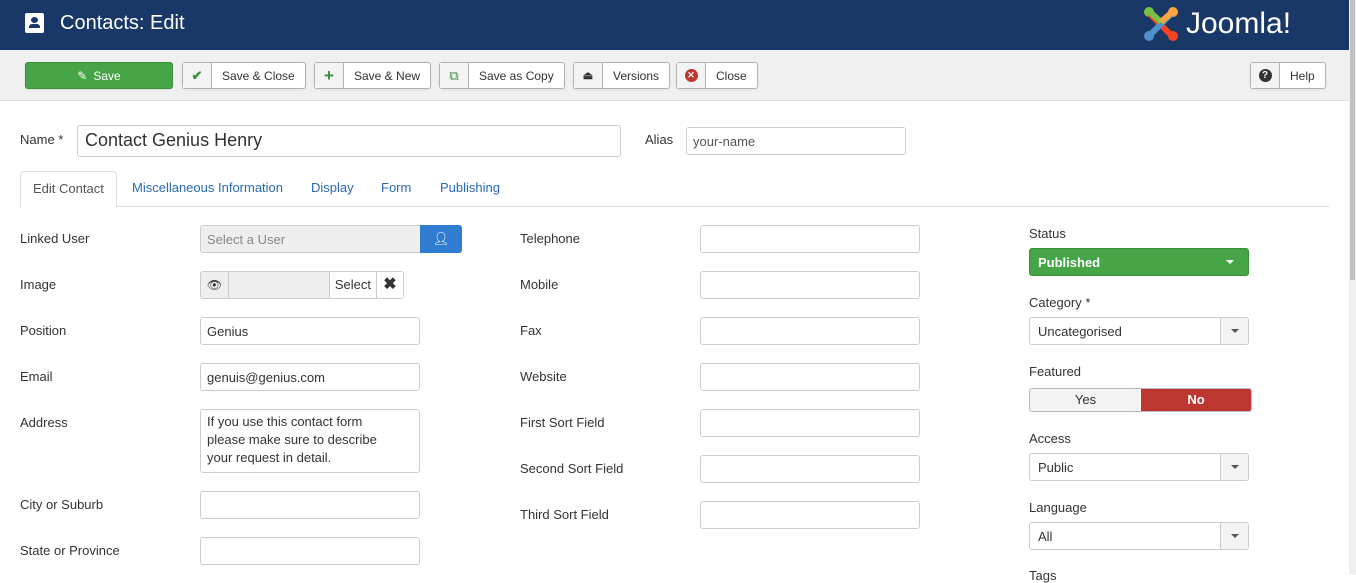 The image size is (1356, 583). I want to click on plus-icon: +, so click(329, 75).